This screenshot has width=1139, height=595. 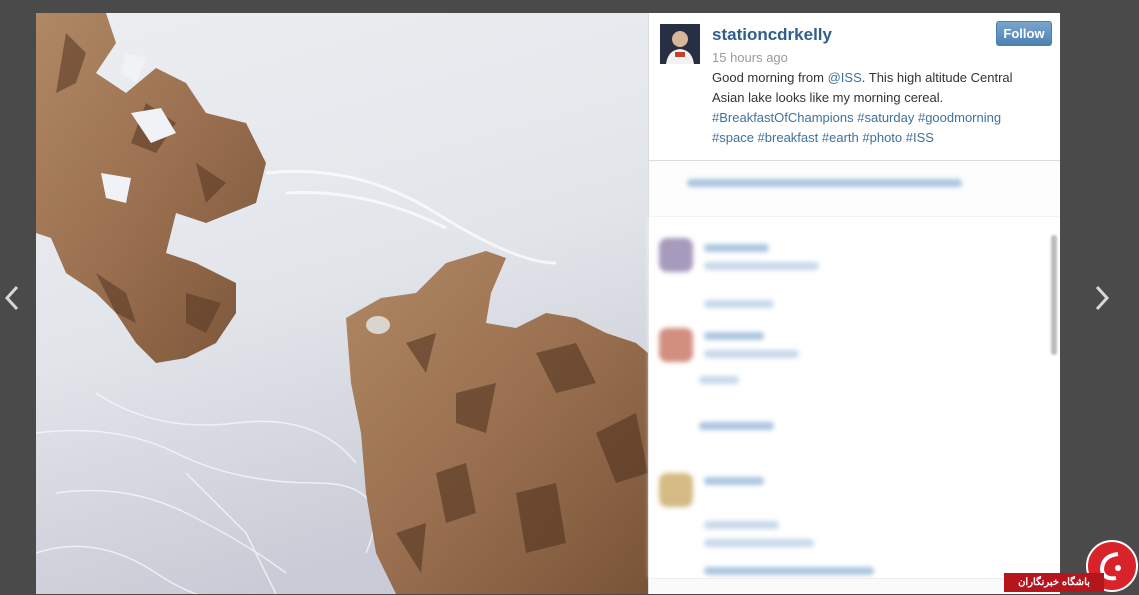 What do you see at coordinates (1054, 582) in the screenshot?
I see `watermark-text: باشگاه خبرنگاران` at bounding box center [1054, 582].